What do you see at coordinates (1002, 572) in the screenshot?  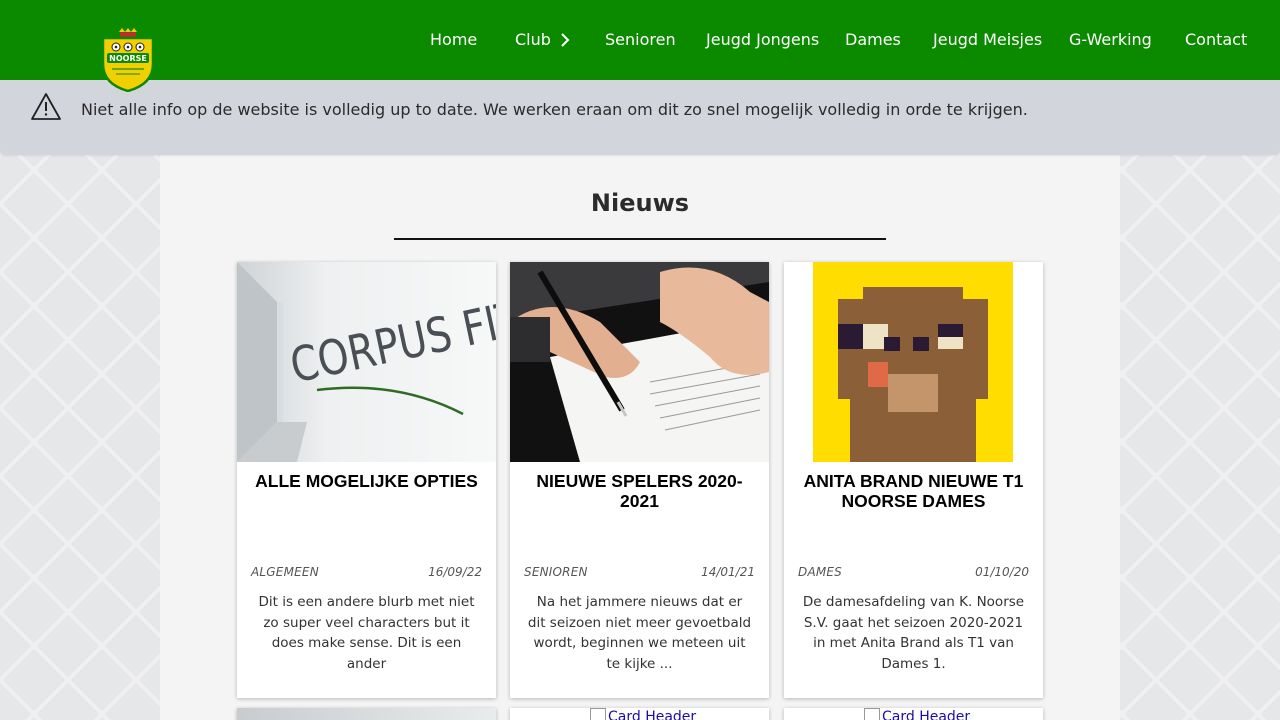 I see `card-date: 01/10/20` at bounding box center [1002, 572].